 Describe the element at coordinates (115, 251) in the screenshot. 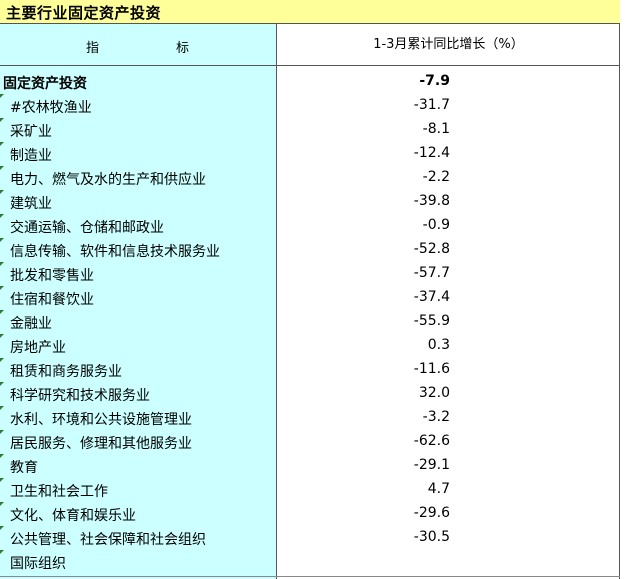

I see `industry-name-cell: 信息传输、软件和信息技术服务业` at that location.